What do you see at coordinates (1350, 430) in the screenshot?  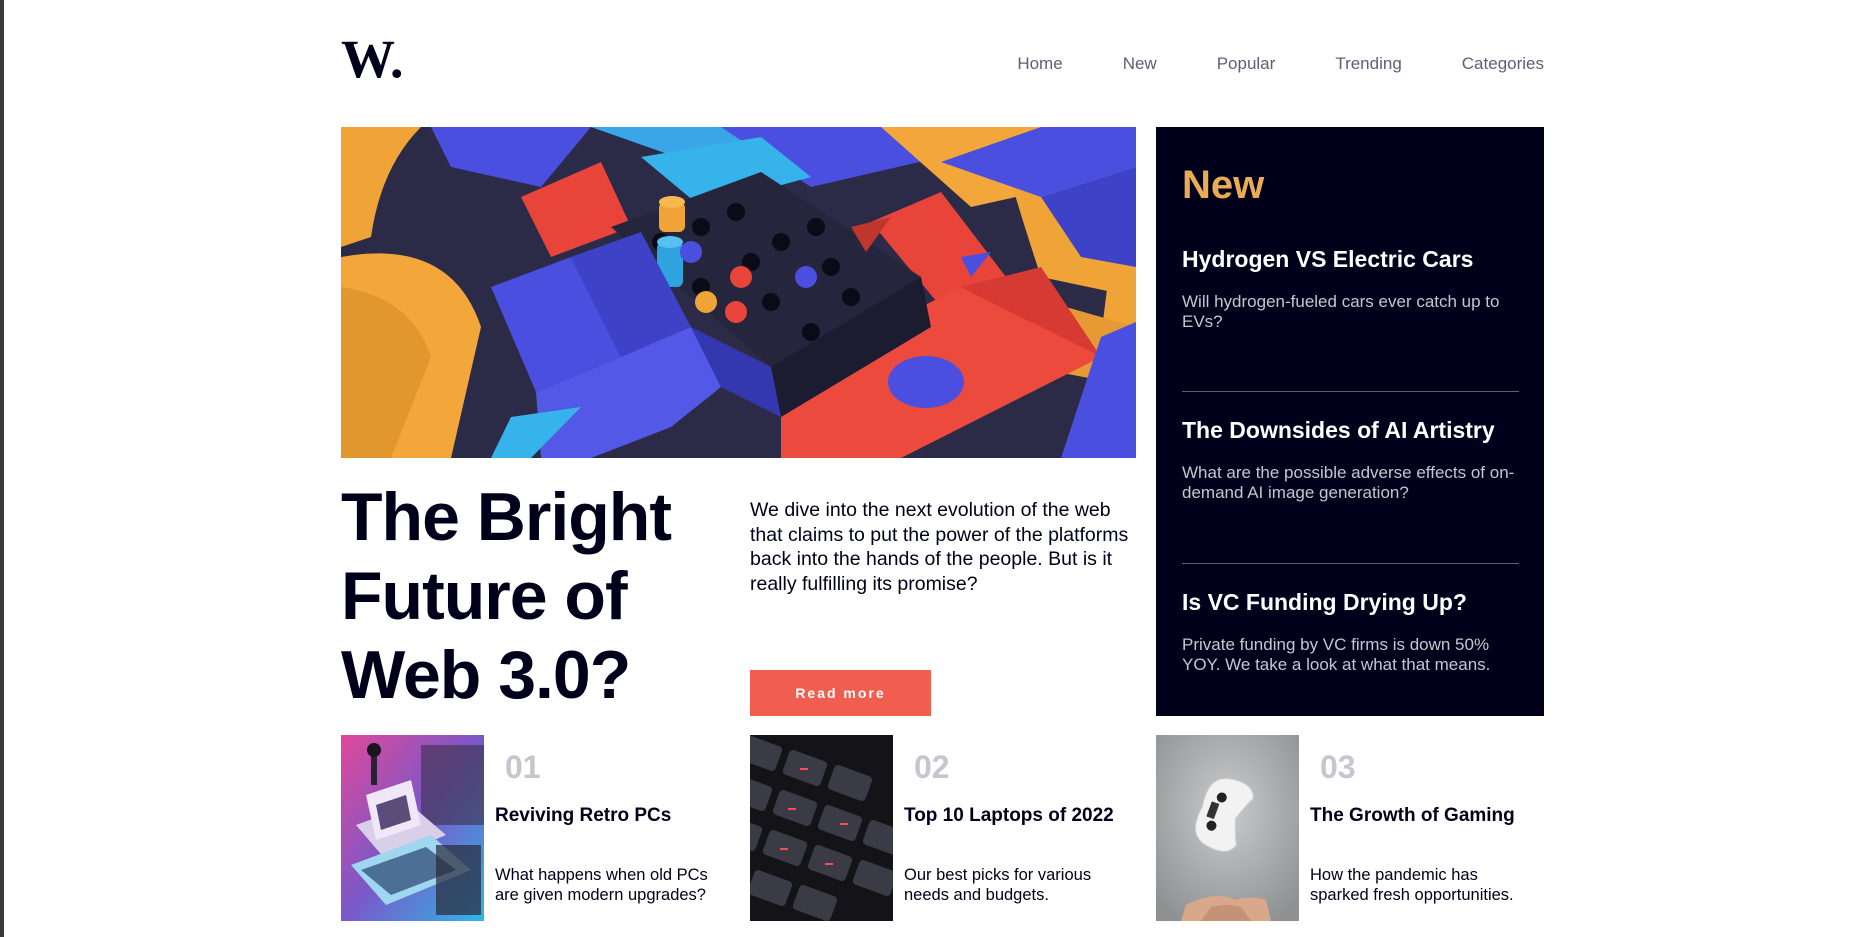 I see `new-article-title: The Downsides of AI Artistry` at bounding box center [1350, 430].